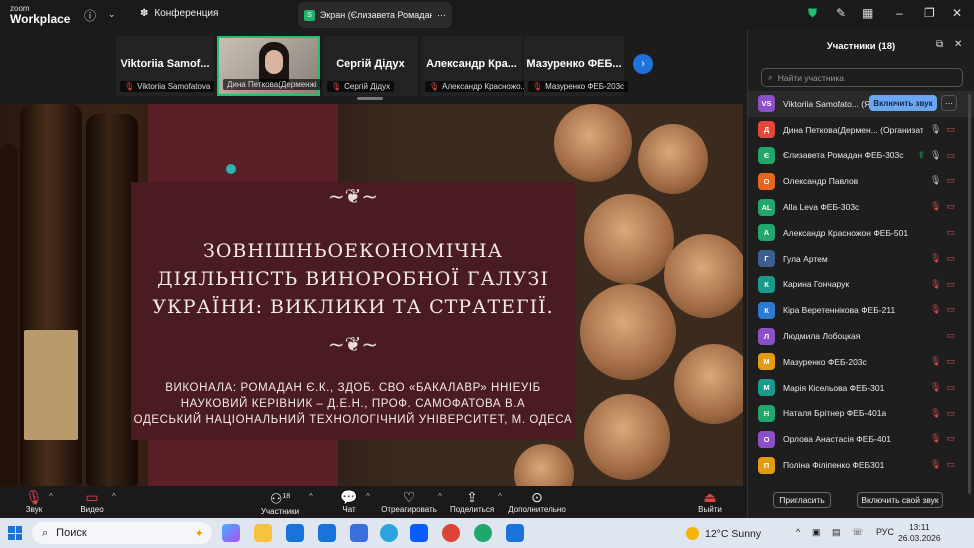 Image resolution: width=974 pixels, height=548 pixels. I want to click on video-button: ▭ Видео, so click(92, 501).